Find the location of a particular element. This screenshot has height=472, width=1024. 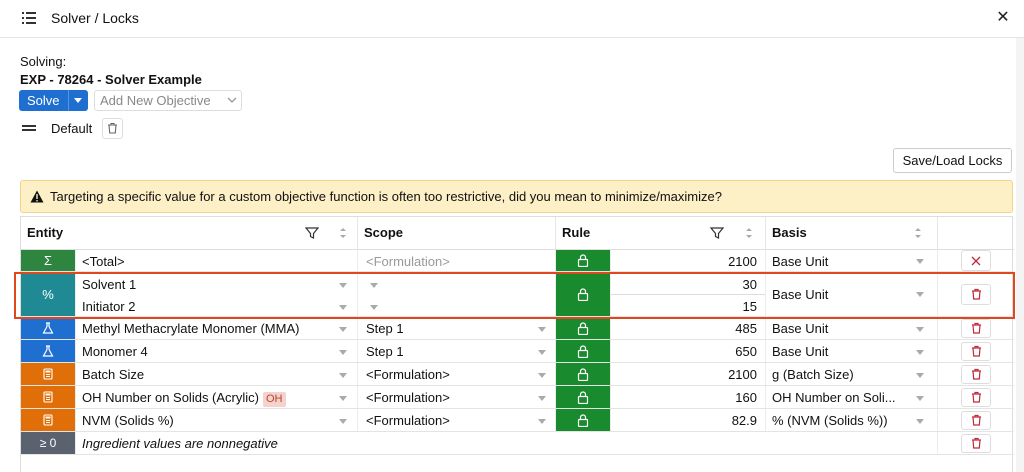

value-text: 30 is located at coordinates (750, 284).